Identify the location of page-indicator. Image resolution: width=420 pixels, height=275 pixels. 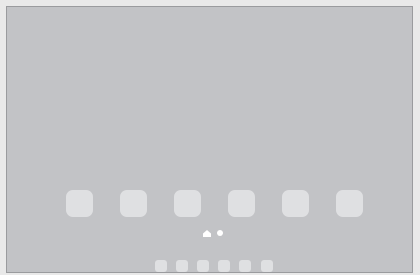
(215, 234).